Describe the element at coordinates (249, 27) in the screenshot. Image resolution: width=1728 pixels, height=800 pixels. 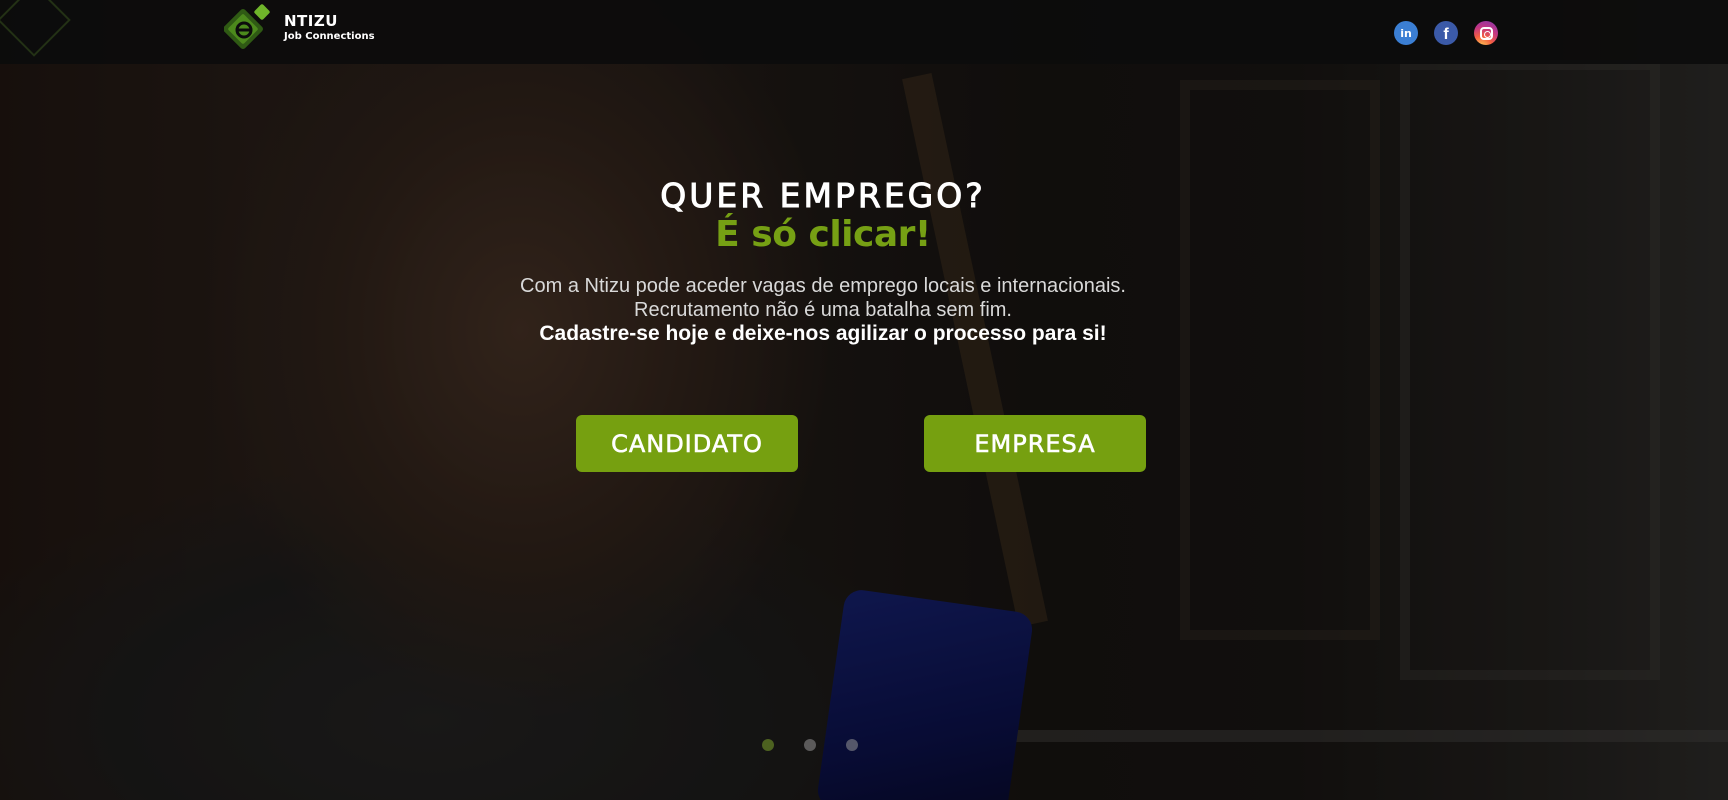
I see `ntizu-logo-icon` at that location.